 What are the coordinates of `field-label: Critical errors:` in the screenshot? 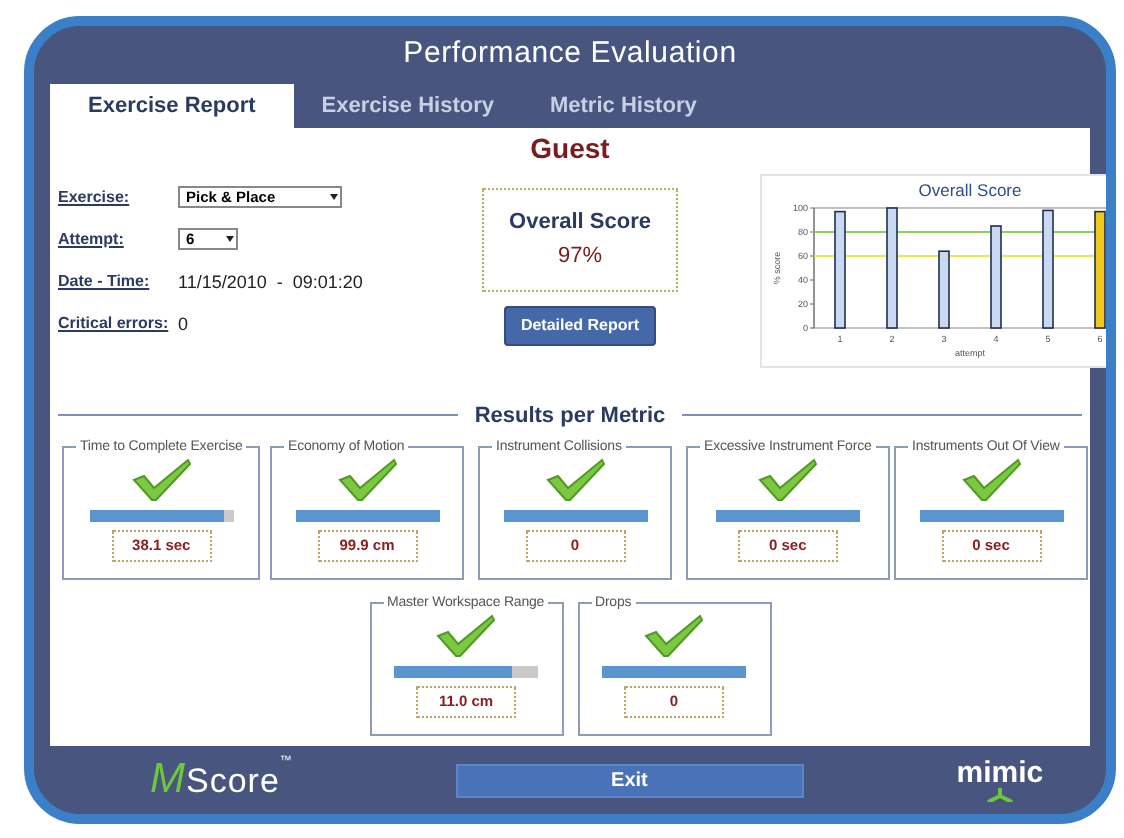 It's located at (114, 323).